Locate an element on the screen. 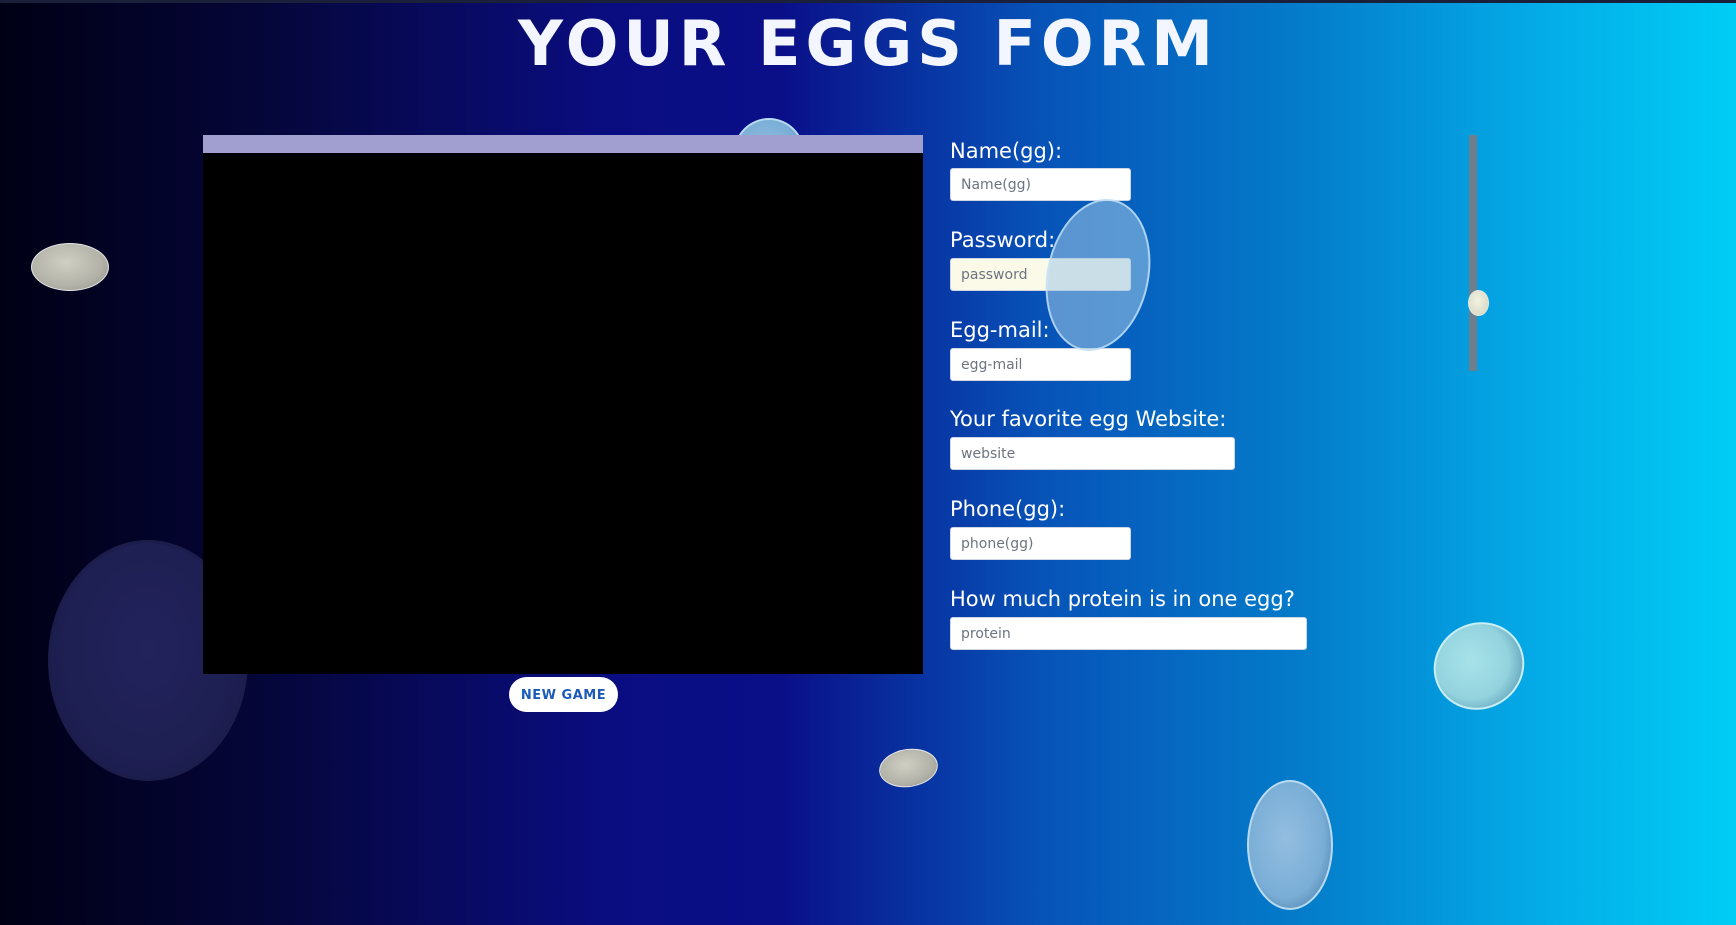  protein-label: How much protein is in one egg? is located at coordinates (1122, 599).